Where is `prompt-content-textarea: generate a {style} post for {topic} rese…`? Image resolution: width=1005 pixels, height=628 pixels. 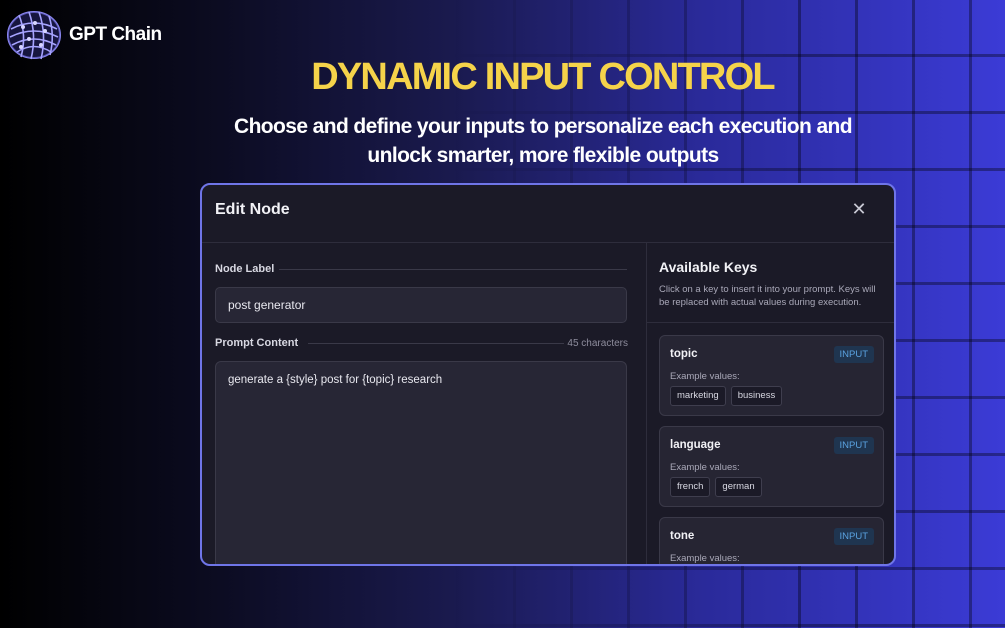 prompt-content-textarea: generate a {style} post for {topic} rese… is located at coordinates (421, 462).